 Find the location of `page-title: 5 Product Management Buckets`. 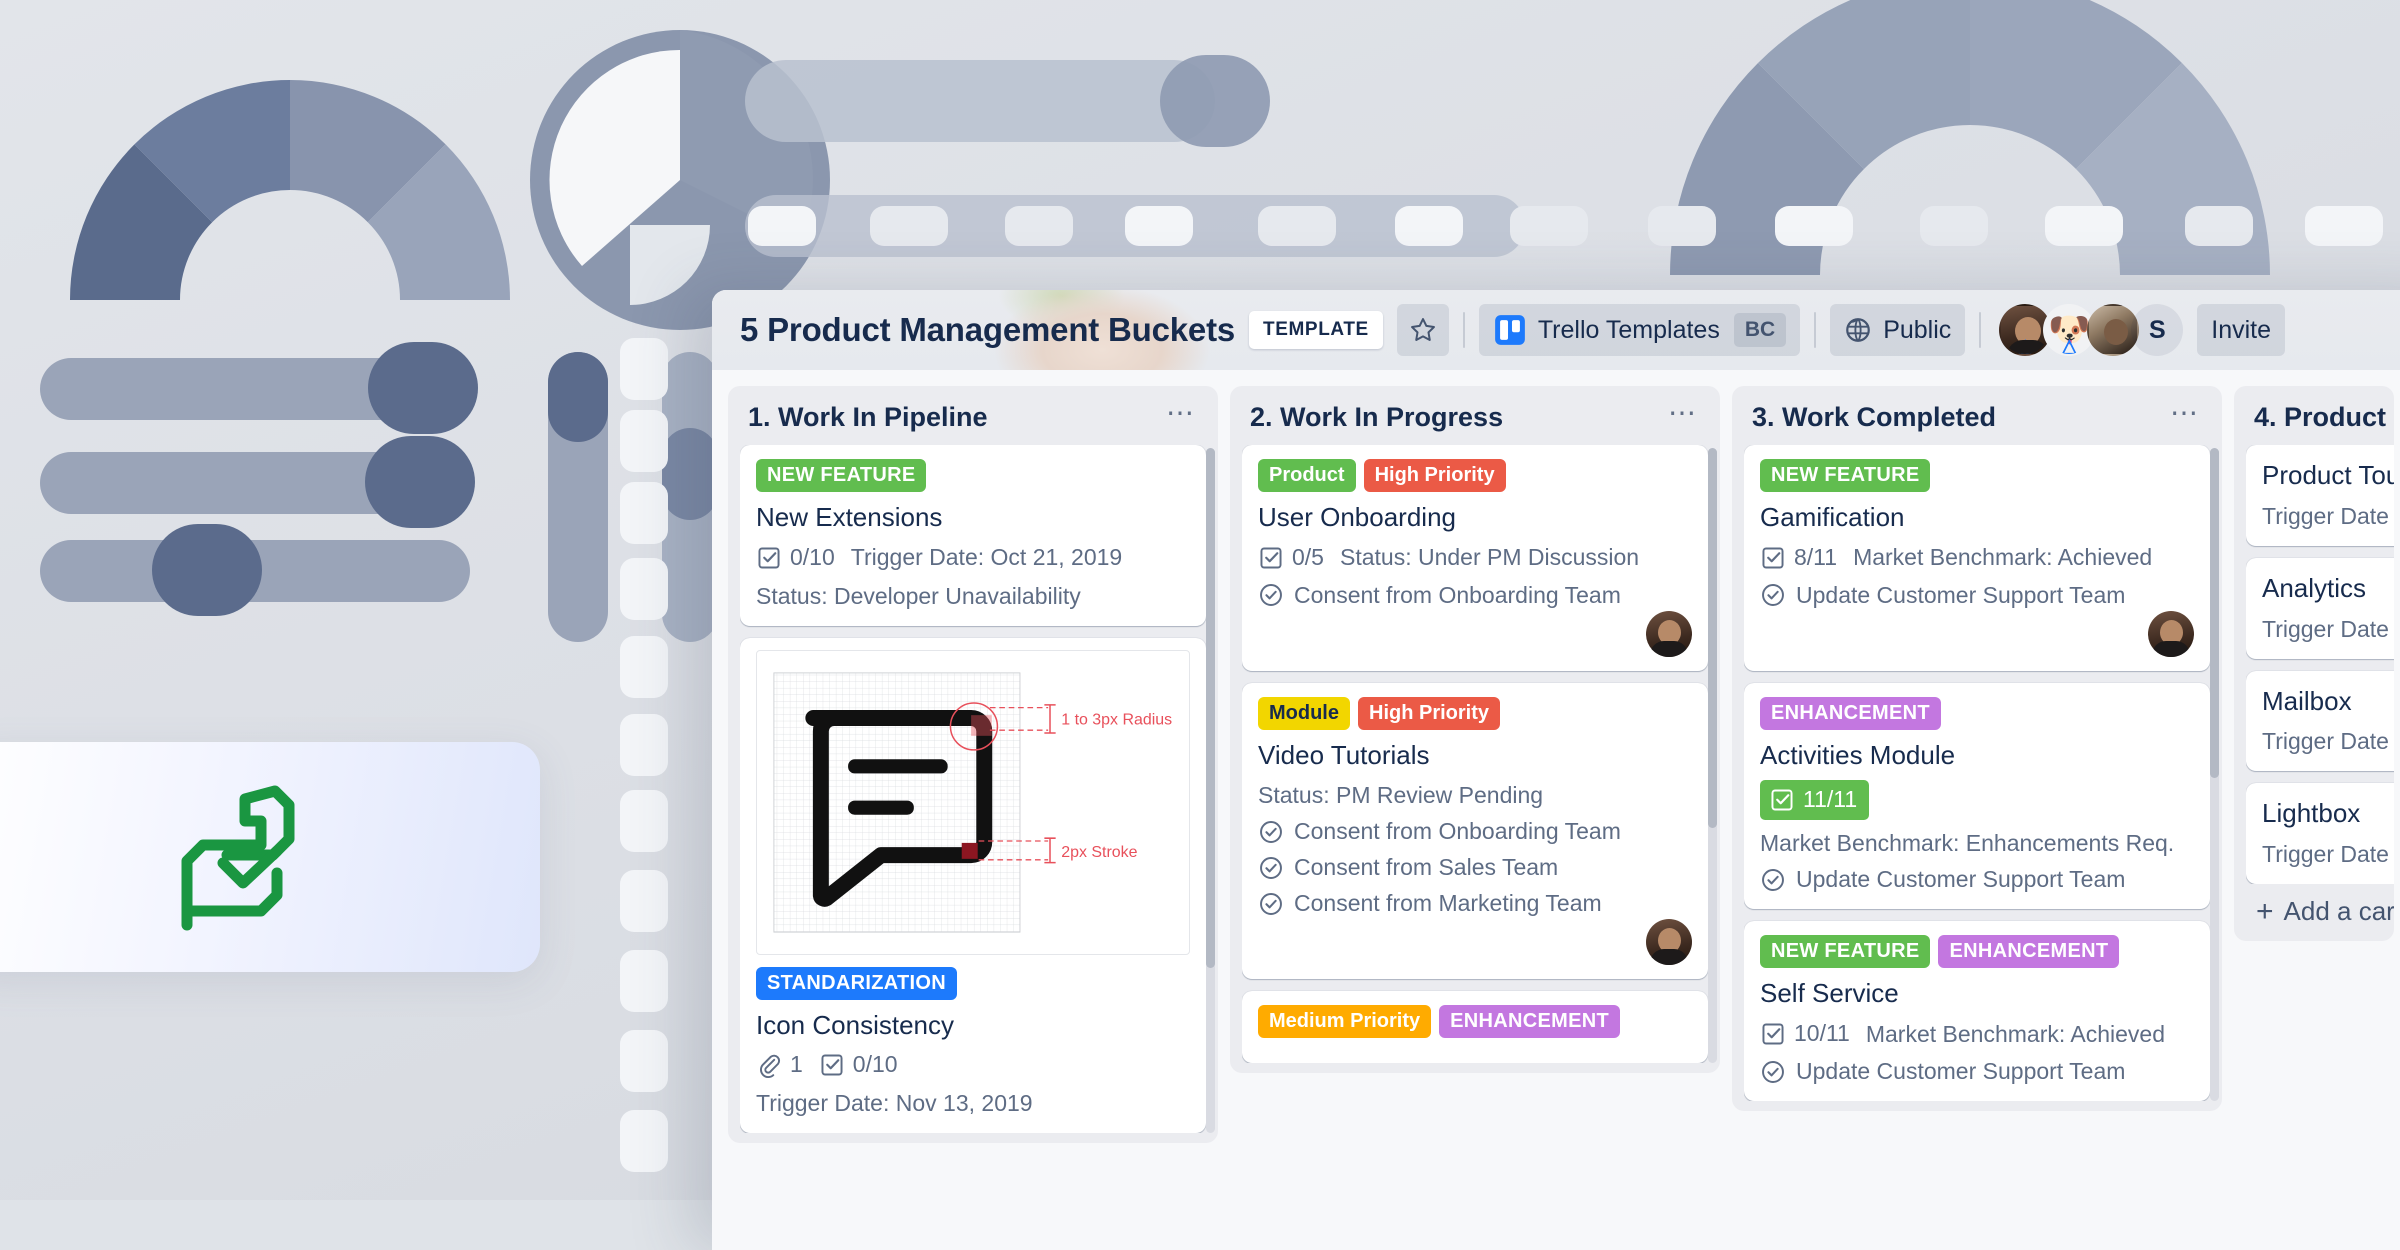

page-title: 5 Product Management Buckets is located at coordinates (987, 330).